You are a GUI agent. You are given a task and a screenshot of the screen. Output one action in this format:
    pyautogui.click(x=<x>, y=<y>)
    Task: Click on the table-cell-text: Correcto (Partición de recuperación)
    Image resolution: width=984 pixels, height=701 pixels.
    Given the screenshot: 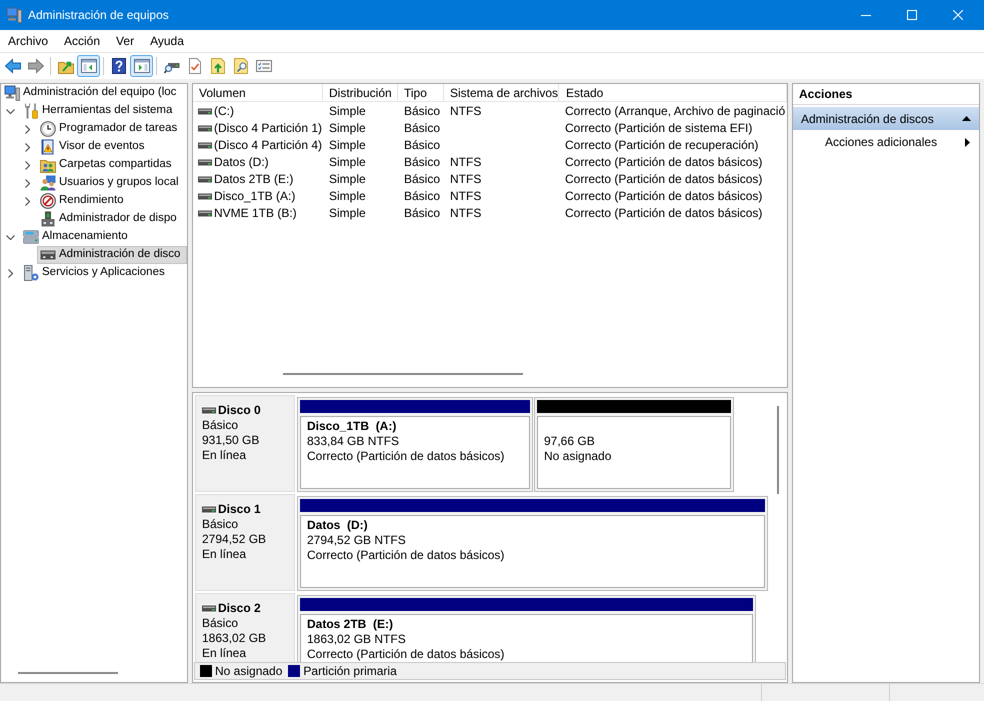 What is the action you would take?
    pyautogui.click(x=661, y=145)
    